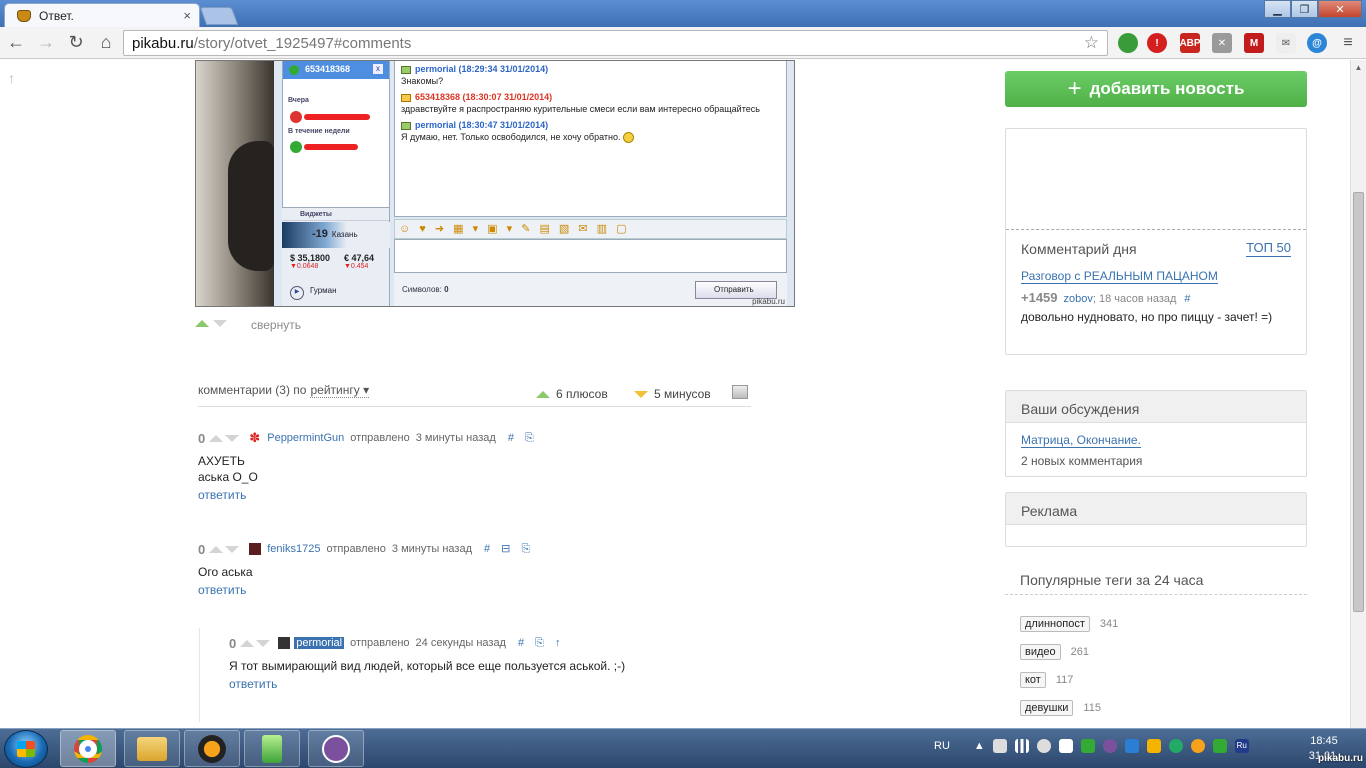 This screenshot has height=768, width=1366. I want to click on start-button, so click(26, 749).